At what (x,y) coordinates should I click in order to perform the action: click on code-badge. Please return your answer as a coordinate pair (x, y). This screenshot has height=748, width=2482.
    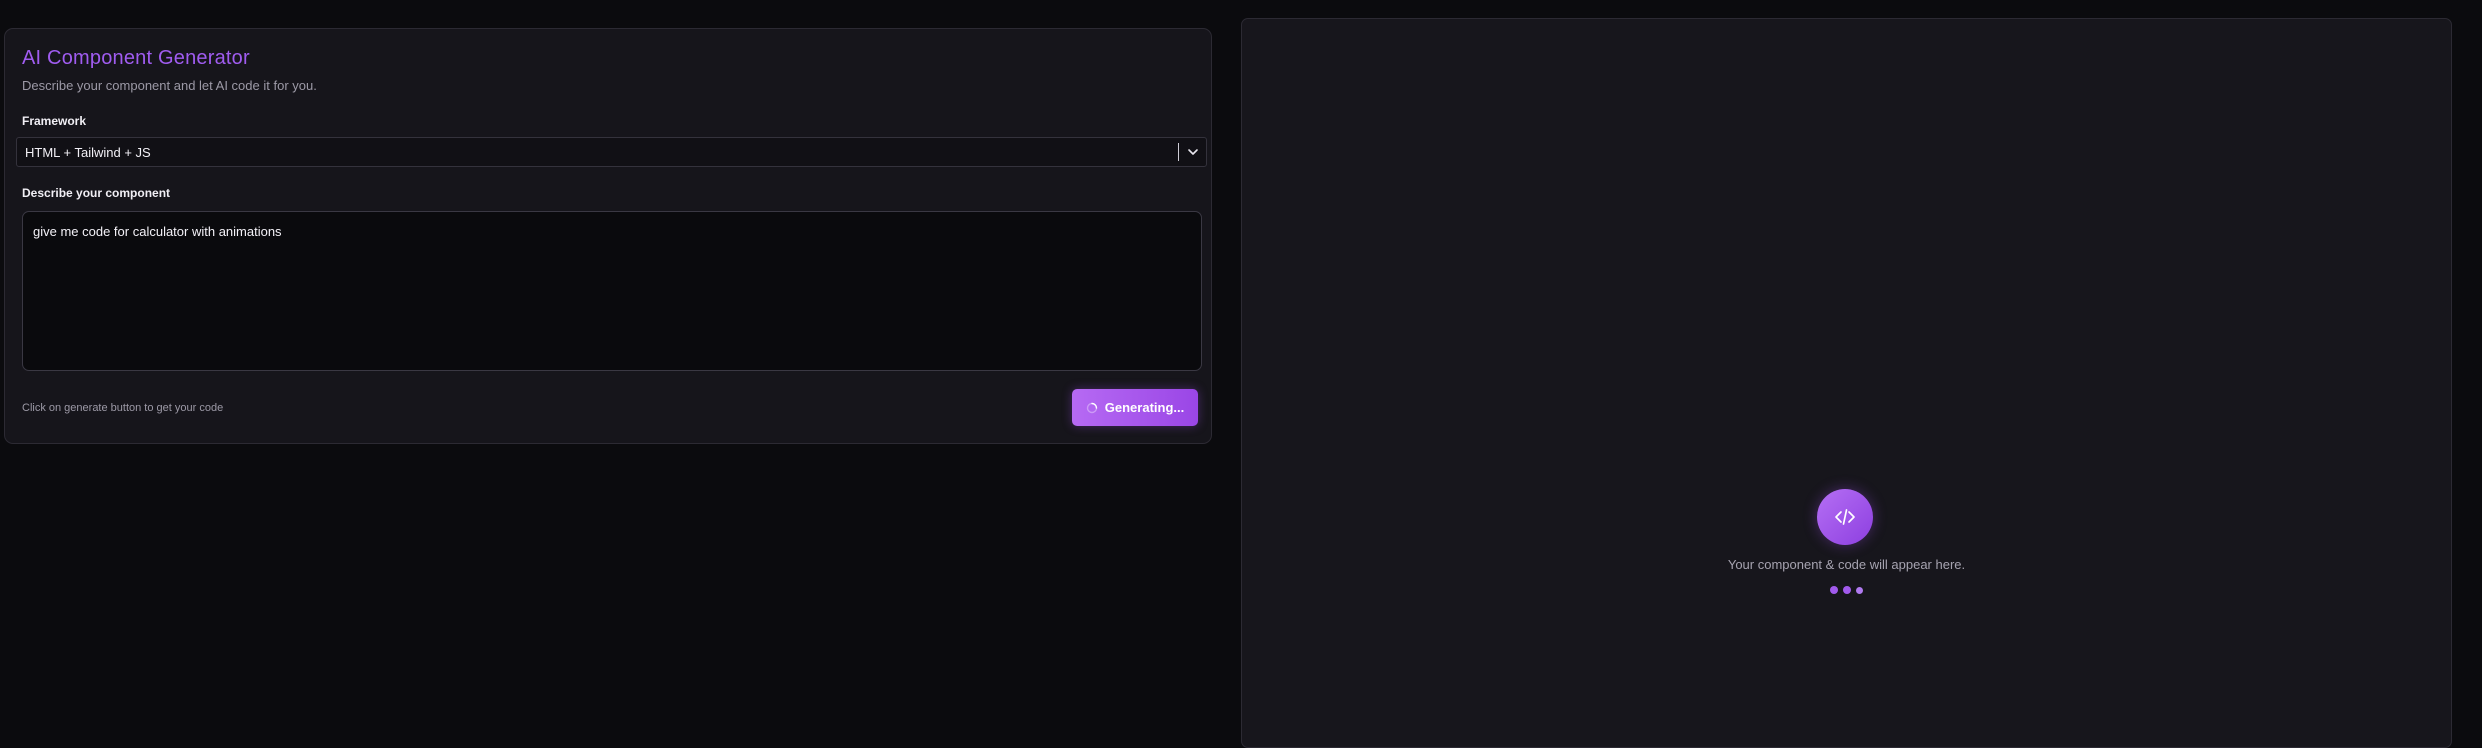
    Looking at the image, I should click on (1845, 517).